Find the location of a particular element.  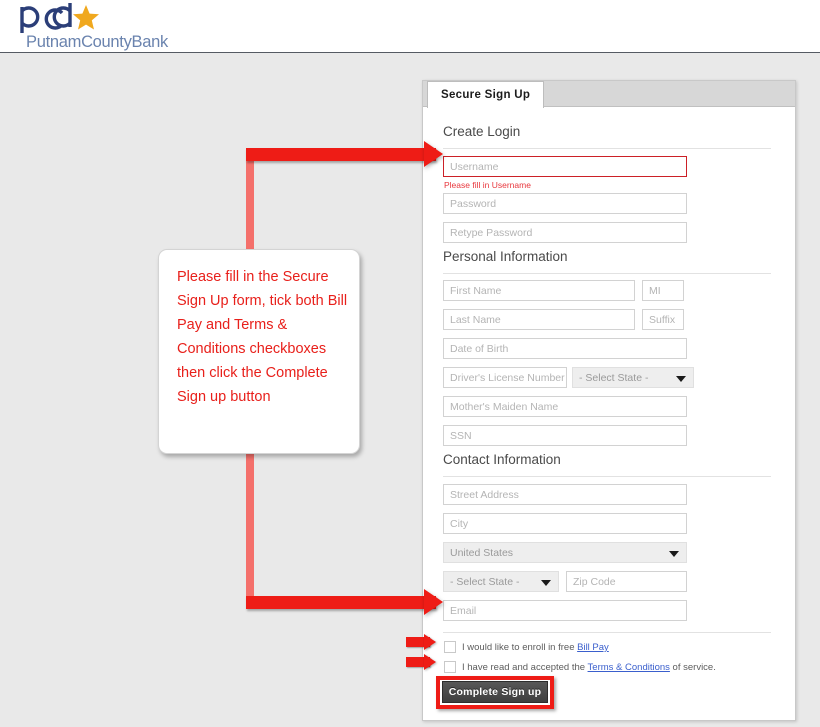

license-state-select: - Select State - is located at coordinates (633, 377).